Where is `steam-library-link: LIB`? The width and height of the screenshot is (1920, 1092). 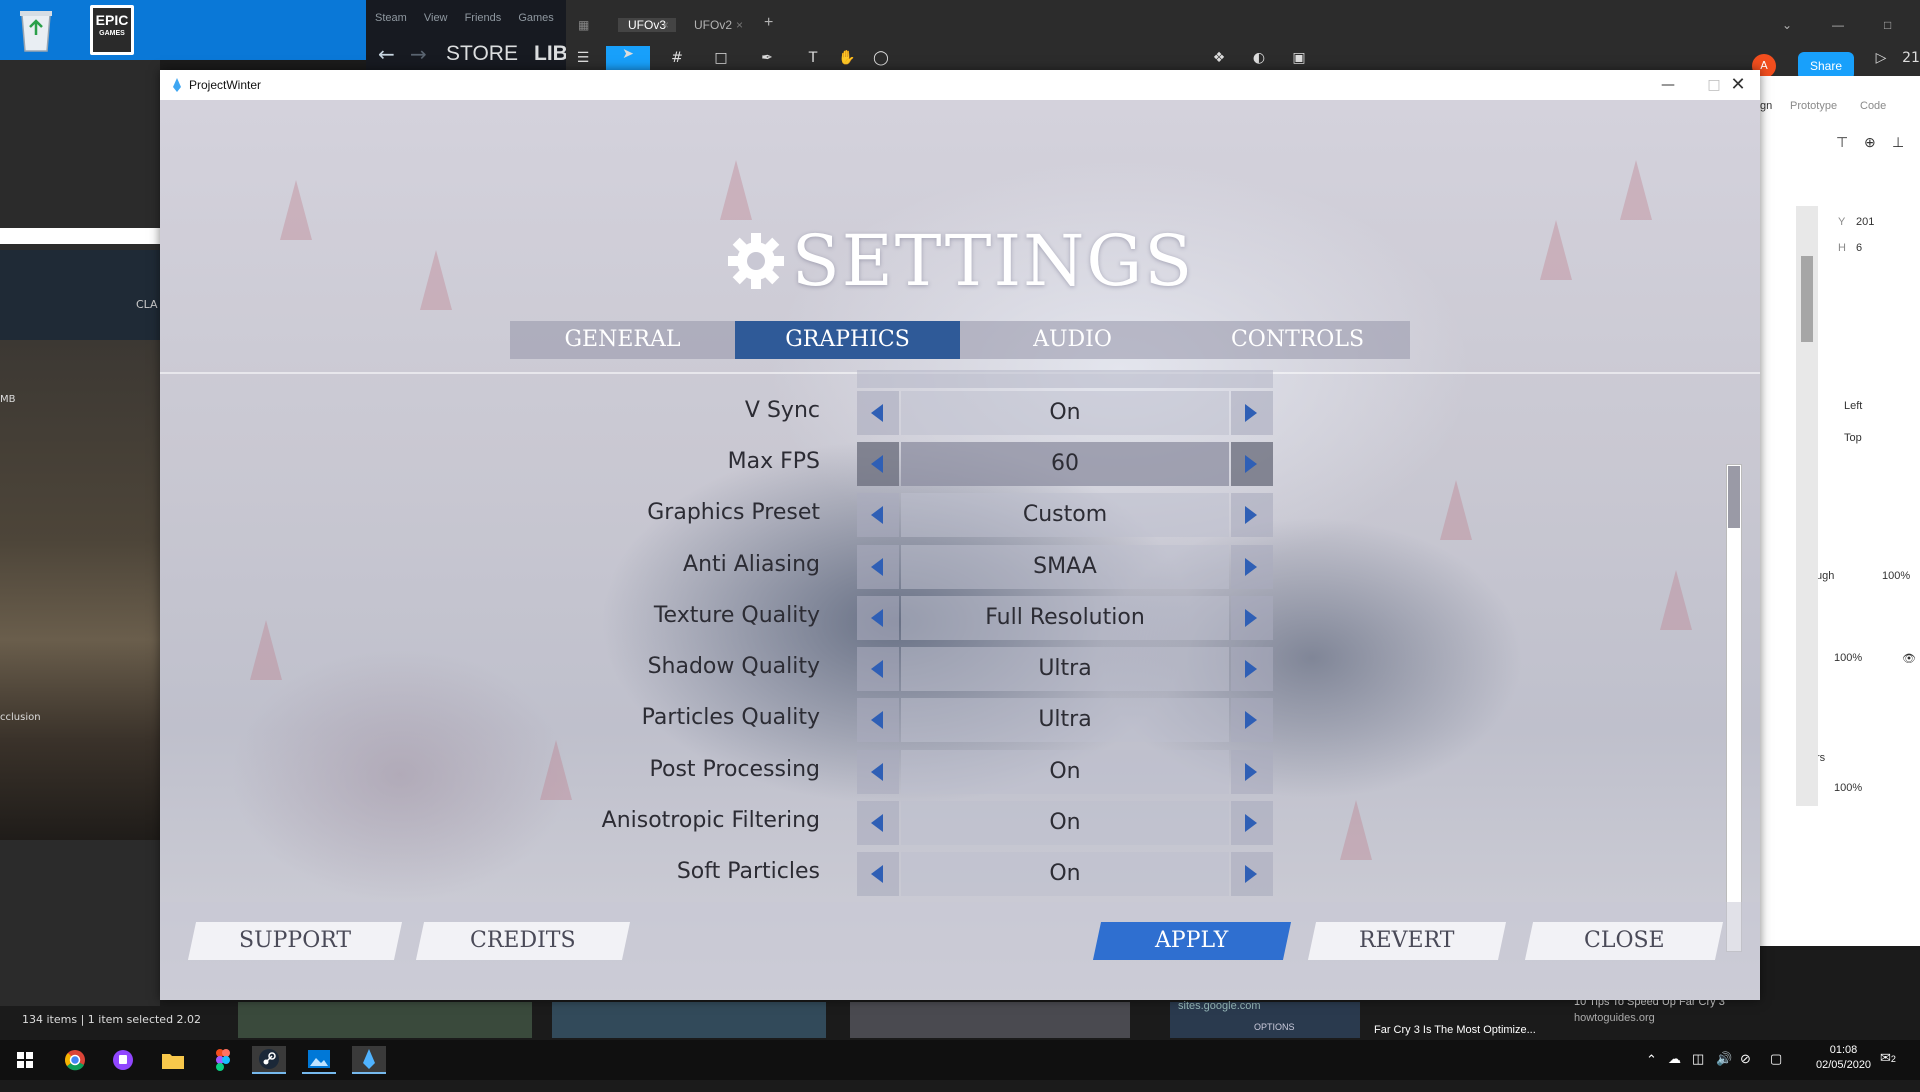
steam-library-link: LIB is located at coordinates (551, 54).